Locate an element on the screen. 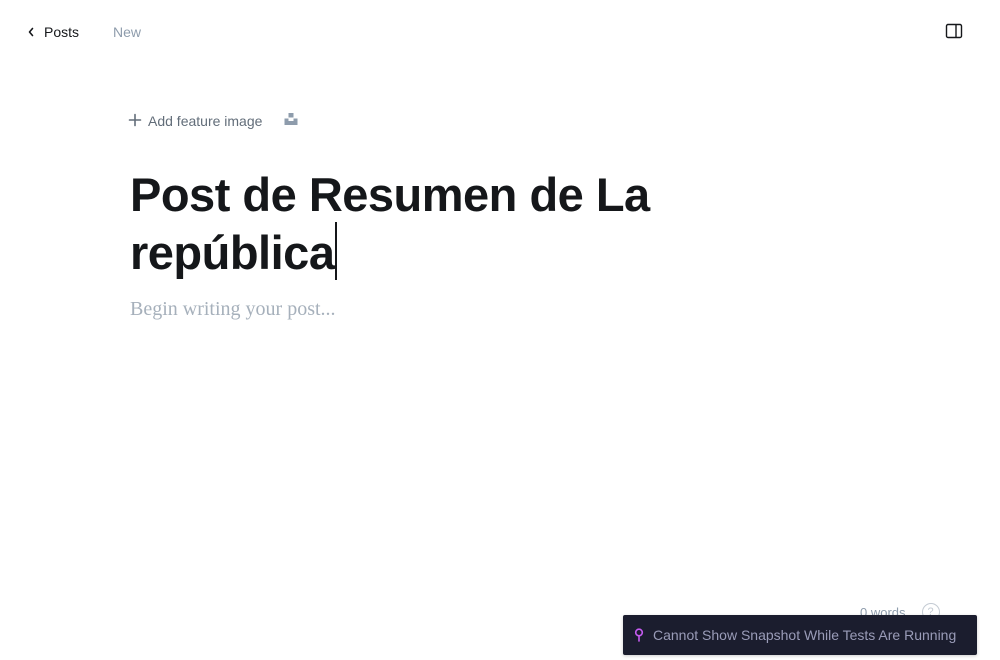 Image resolution: width=1000 pixels, height=660 pixels. back-to-posts-link: Posts is located at coordinates (52, 32).